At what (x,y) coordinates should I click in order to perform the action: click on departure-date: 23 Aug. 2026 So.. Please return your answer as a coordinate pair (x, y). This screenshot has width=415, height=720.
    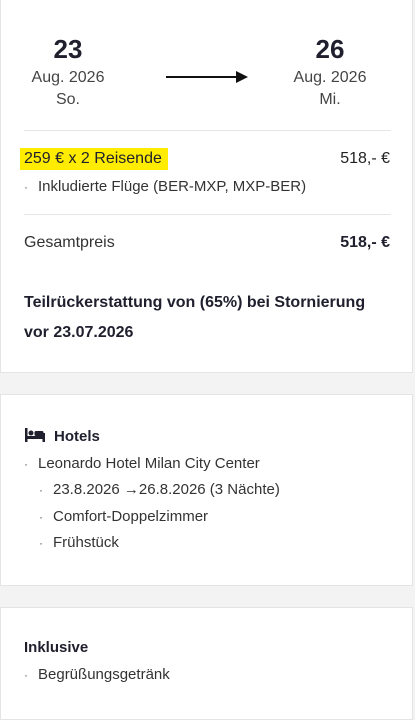
    Looking at the image, I should click on (68, 72).